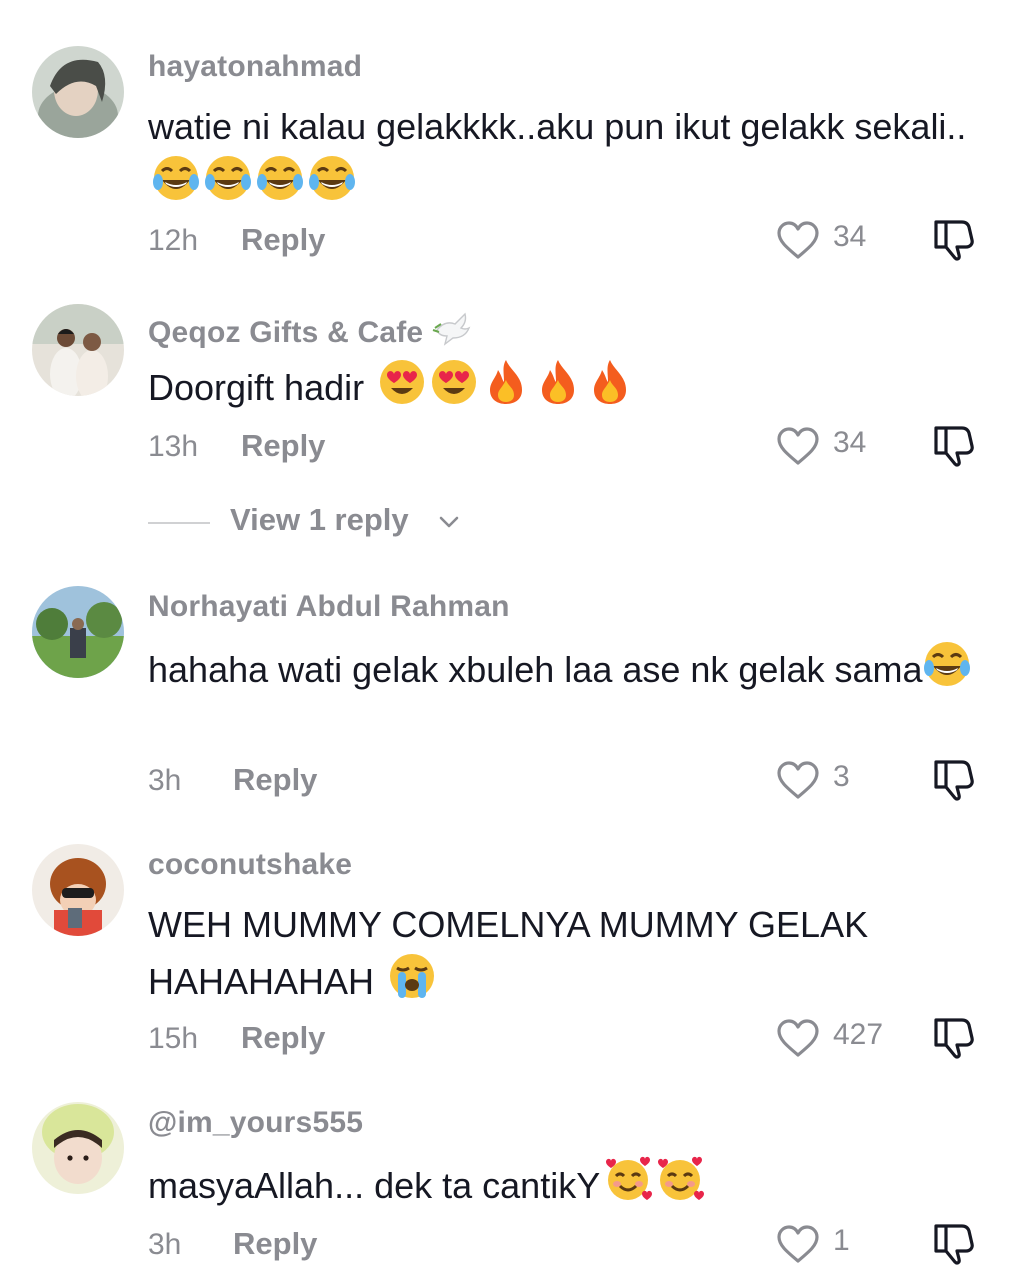  I want to click on dislike-button, so click(954, 1244).